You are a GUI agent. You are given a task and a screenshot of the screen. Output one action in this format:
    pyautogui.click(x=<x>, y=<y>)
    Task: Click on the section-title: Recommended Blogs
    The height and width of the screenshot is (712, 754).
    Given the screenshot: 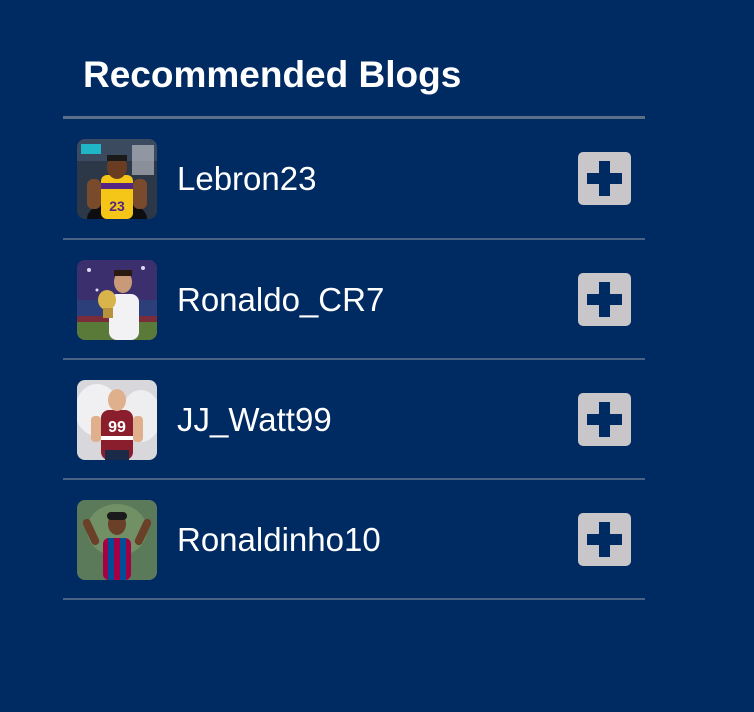 What is the action you would take?
    pyautogui.click(x=354, y=77)
    